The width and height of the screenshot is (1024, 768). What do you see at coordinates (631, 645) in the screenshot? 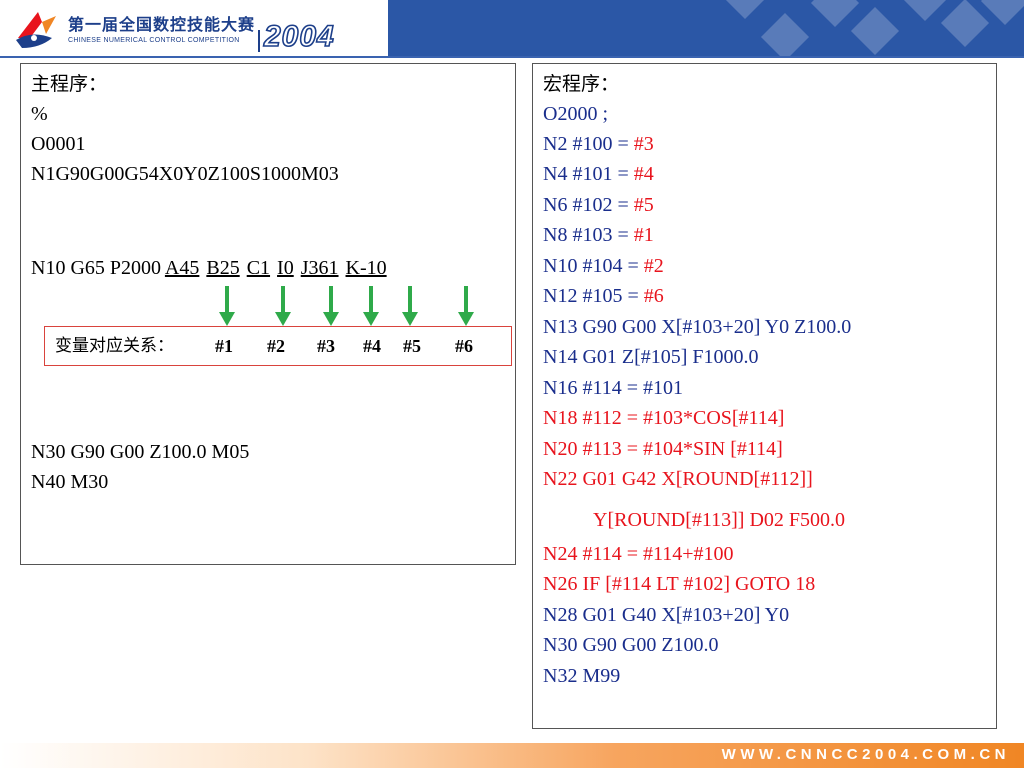
I see `macro-line: N30 G90 G00 Z100.0` at bounding box center [631, 645].